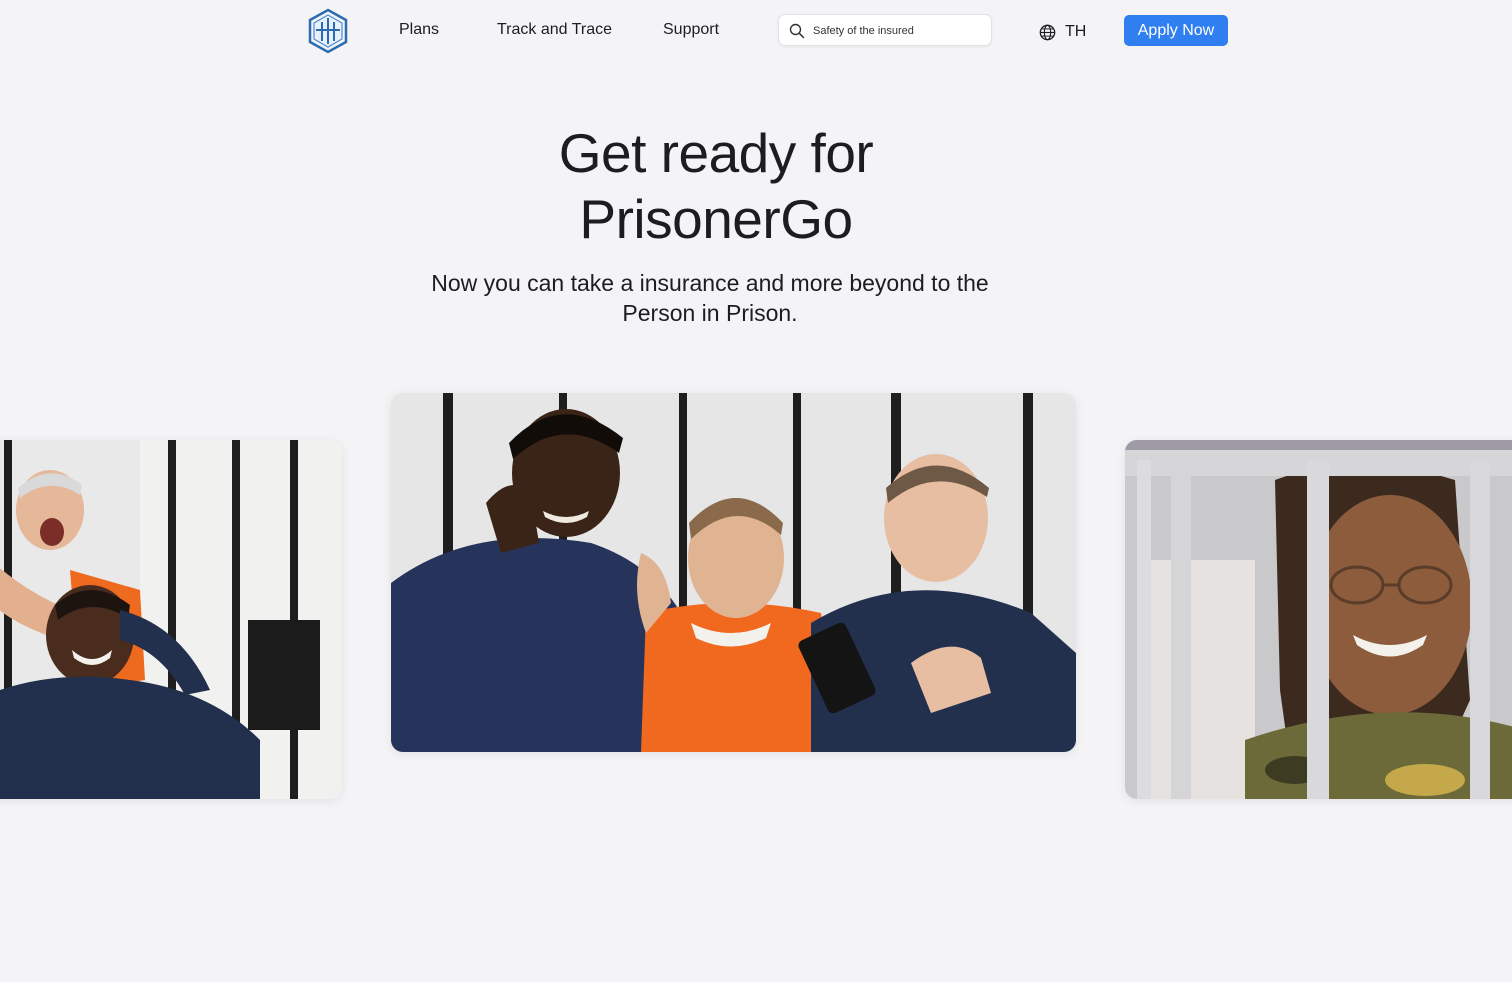 Image resolution: width=1512 pixels, height=982 pixels. I want to click on carousel-card-left, so click(171, 619).